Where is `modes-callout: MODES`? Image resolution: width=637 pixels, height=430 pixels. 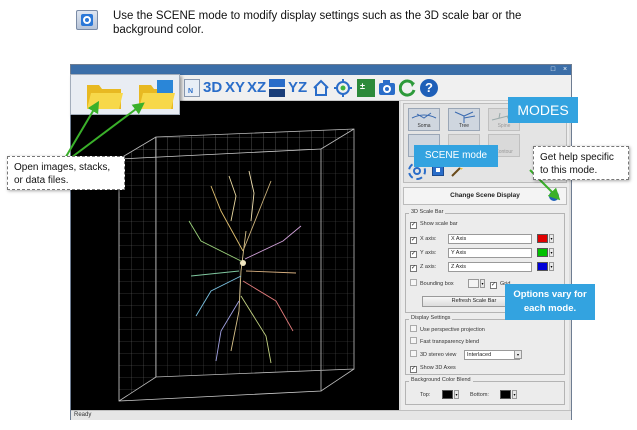 modes-callout: MODES is located at coordinates (543, 110).